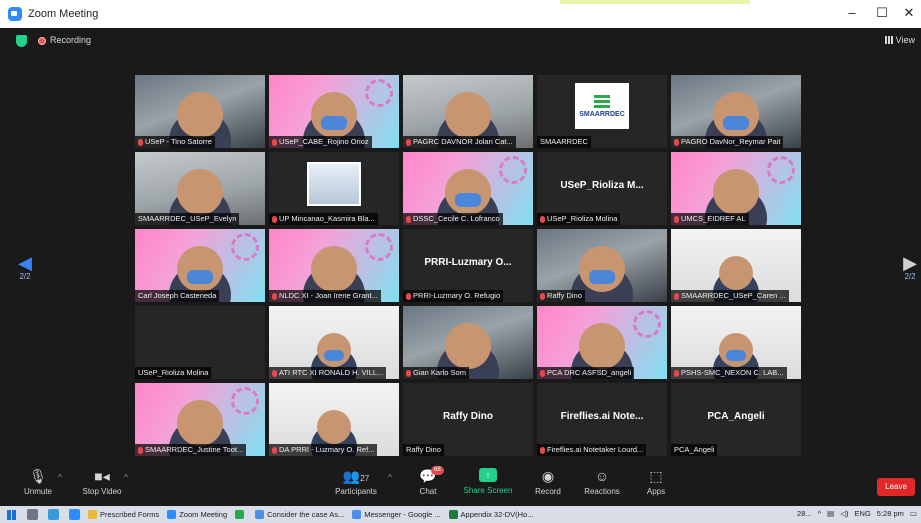  What do you see at coordinates (602, 188) in the screenshot?
I see `participant-tile: USeP_Rioliza M... USeP_Rioliza Molina` at bounding box center [602, 188].